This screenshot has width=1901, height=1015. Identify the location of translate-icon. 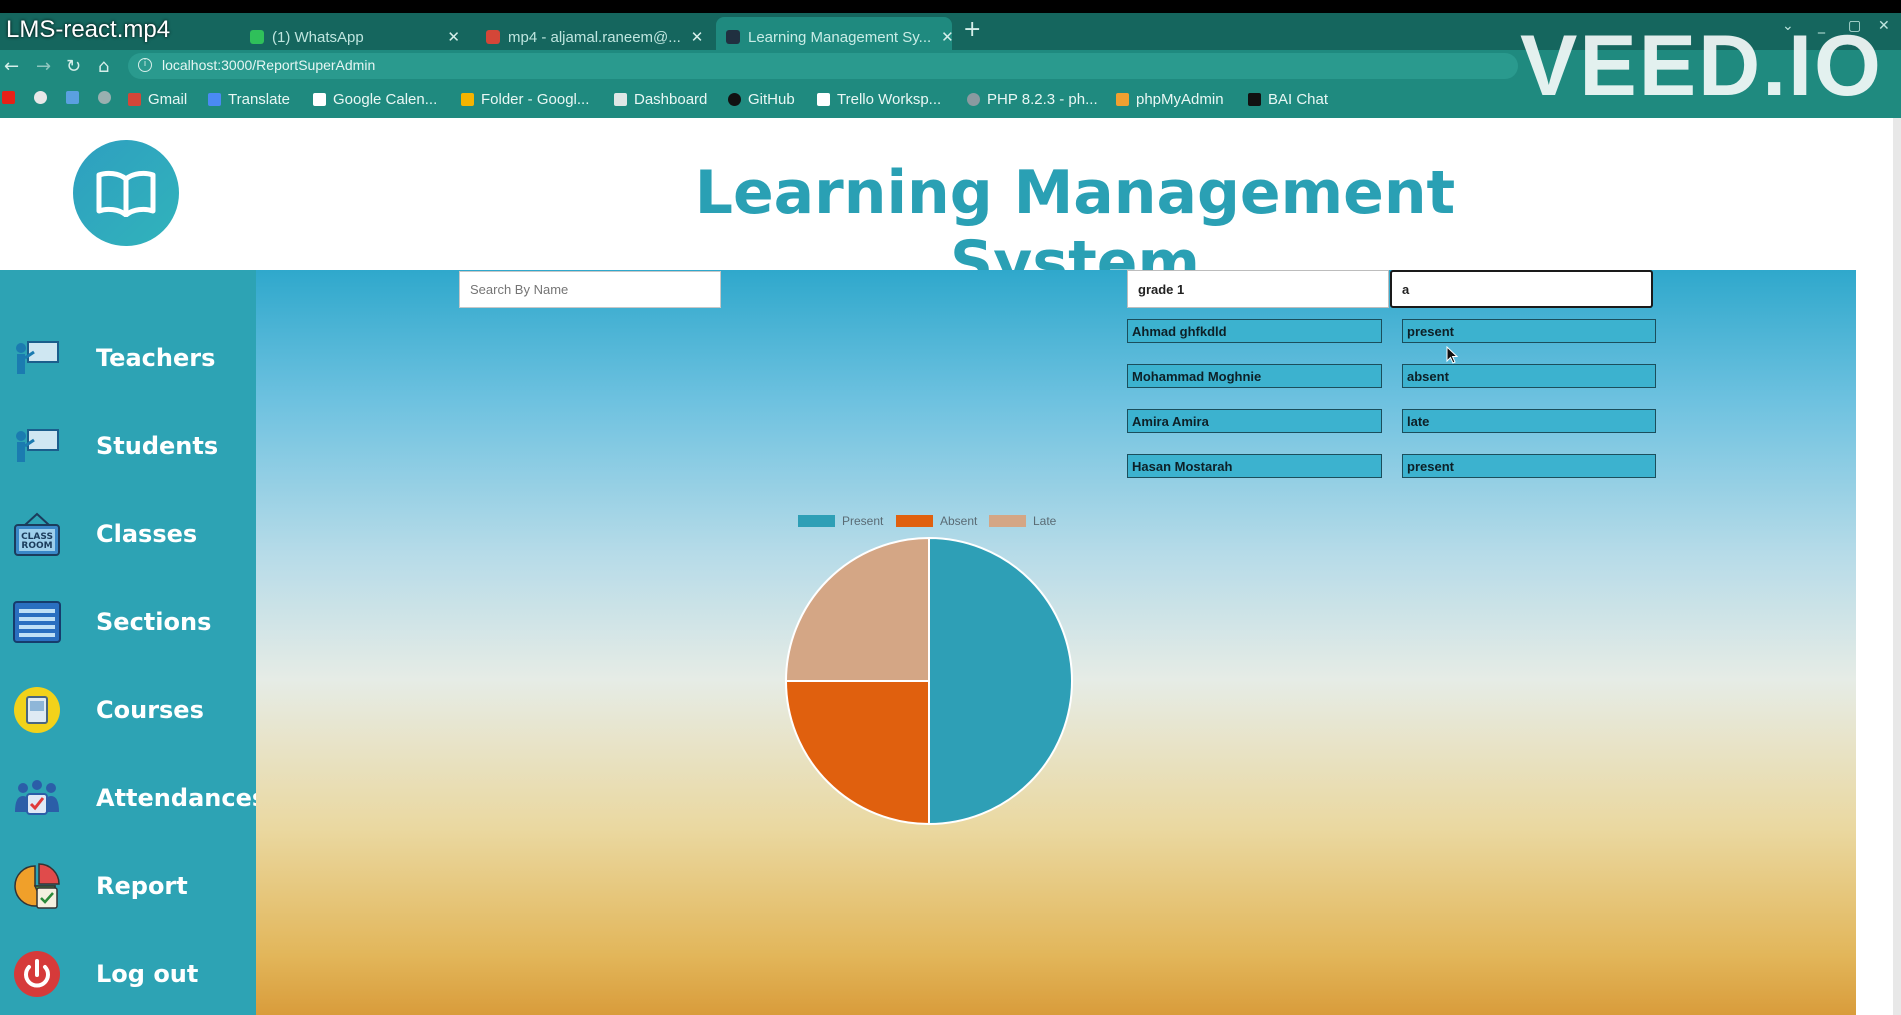
(214, 99).